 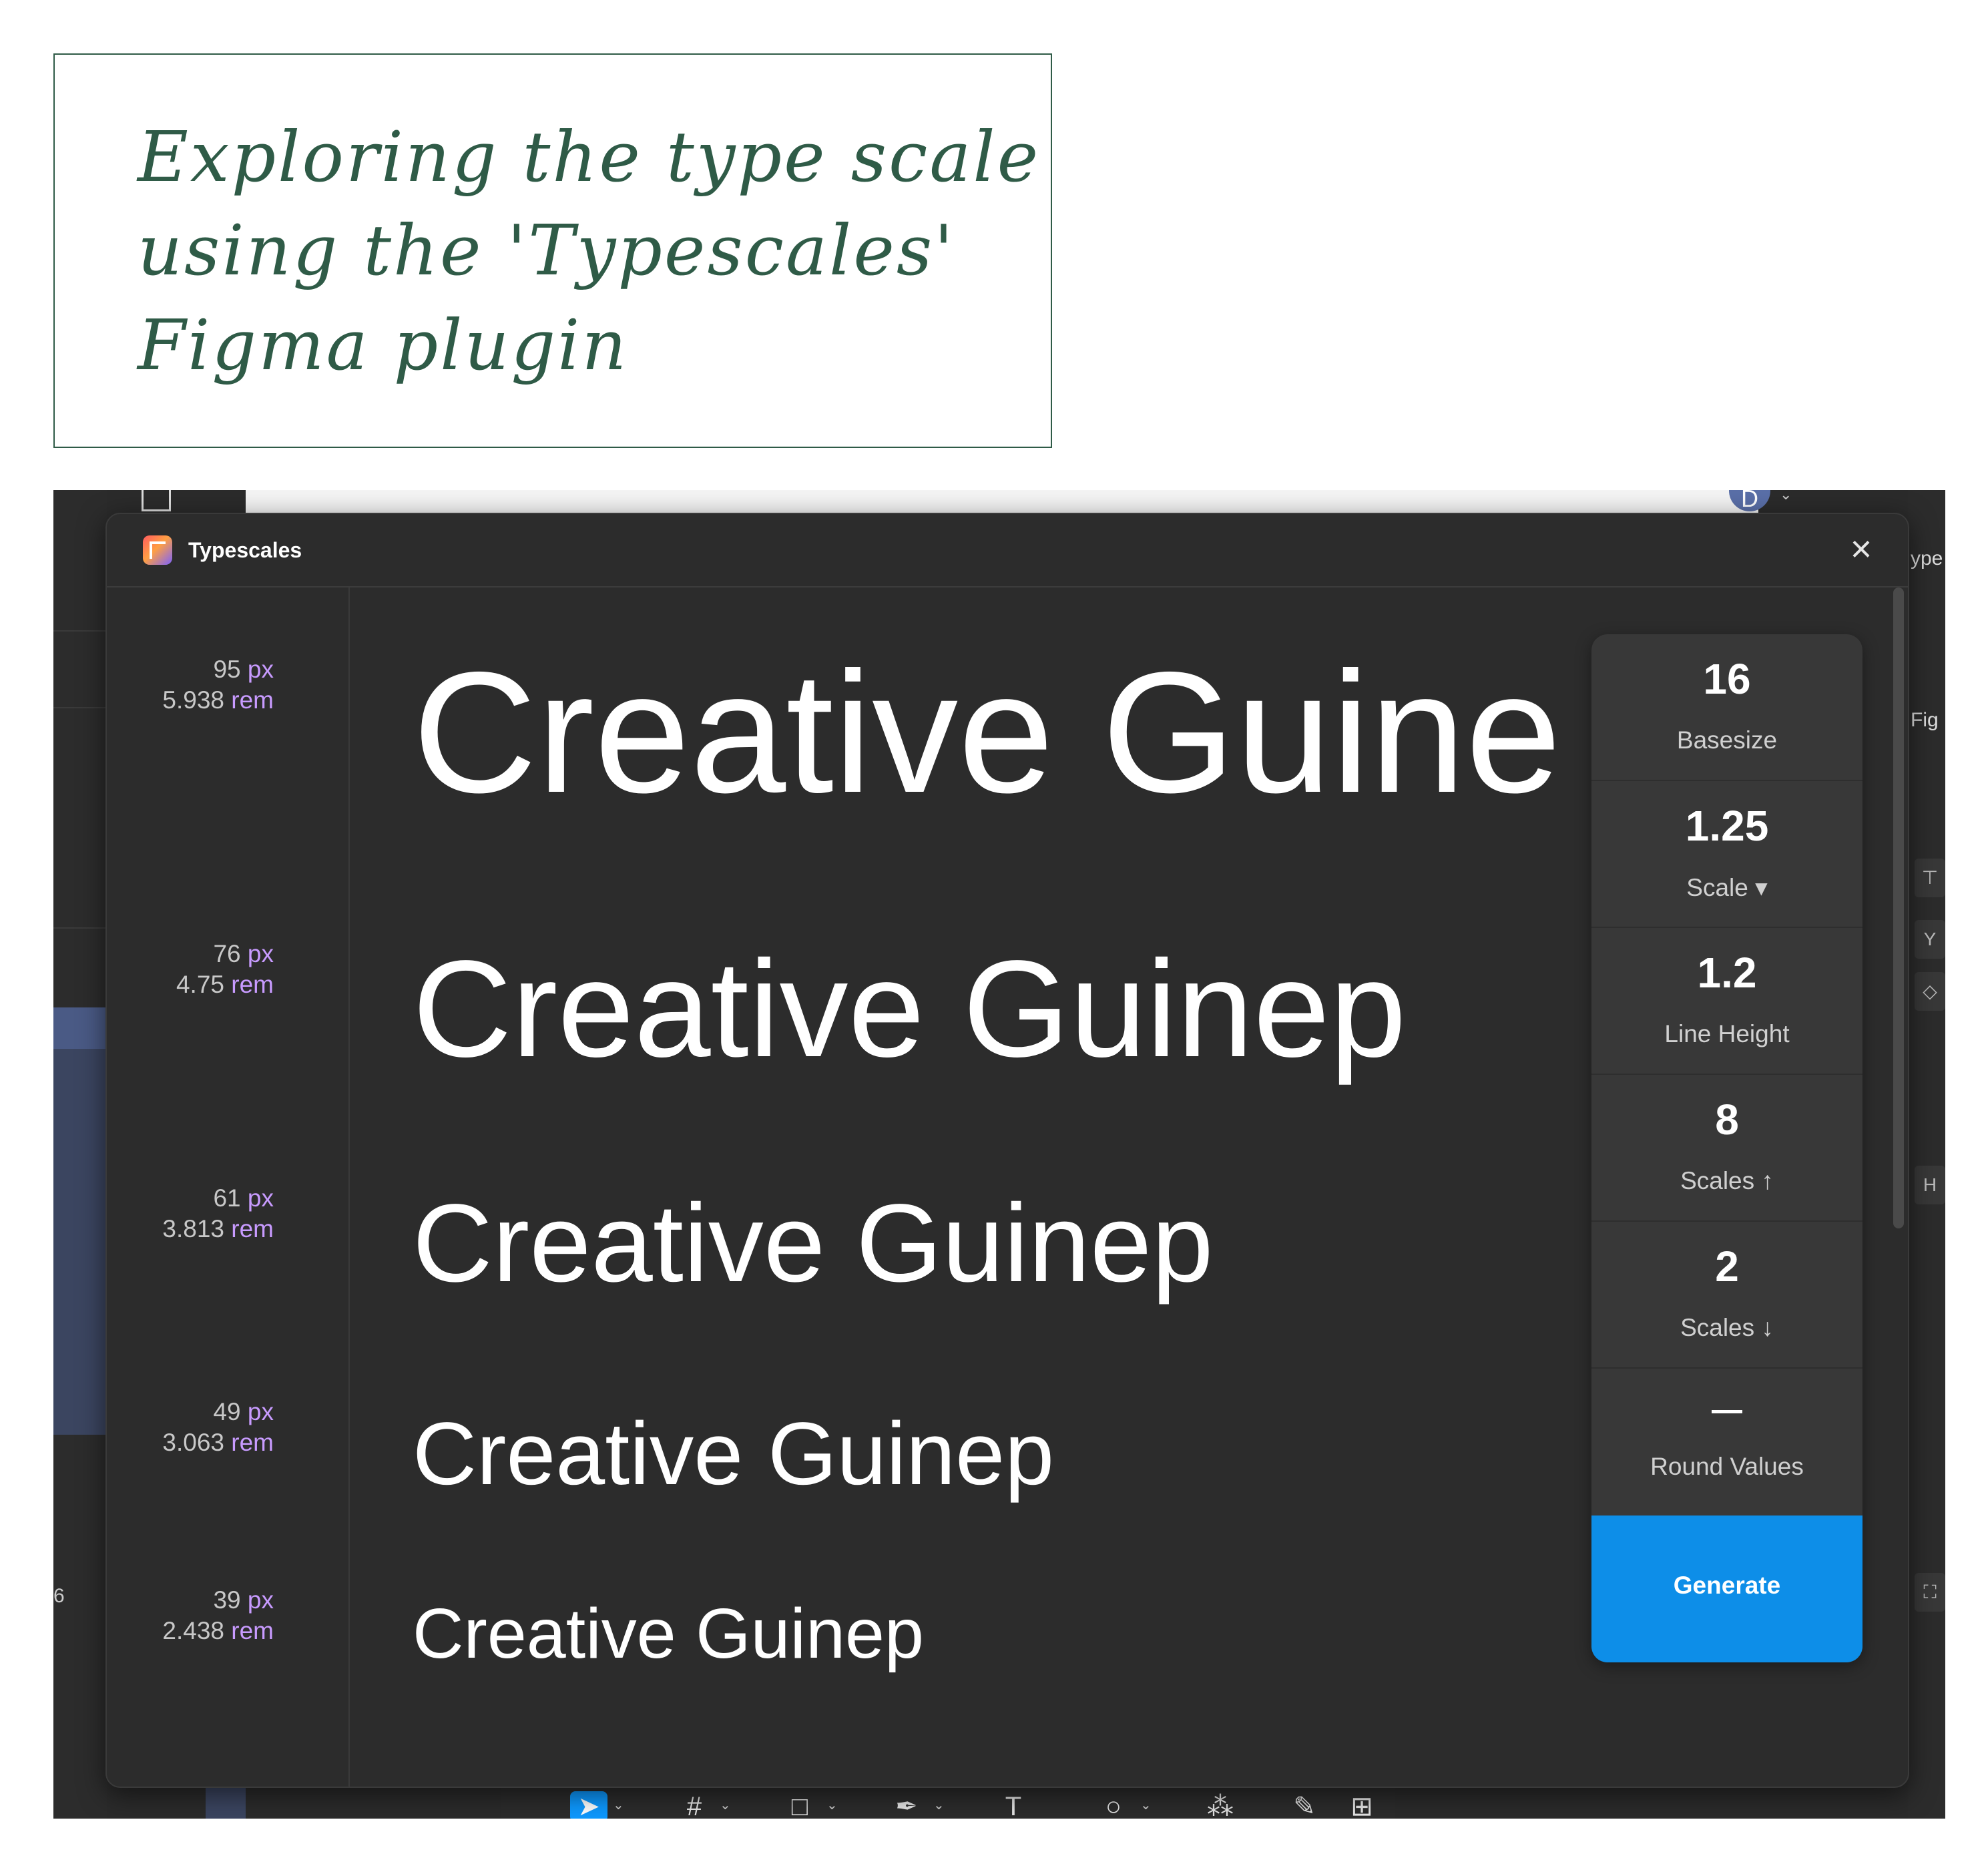 What do you see at coordinates (227, 1412) in the screenshot?
I see `px-value: 49` at bounding box center [227, 1412].